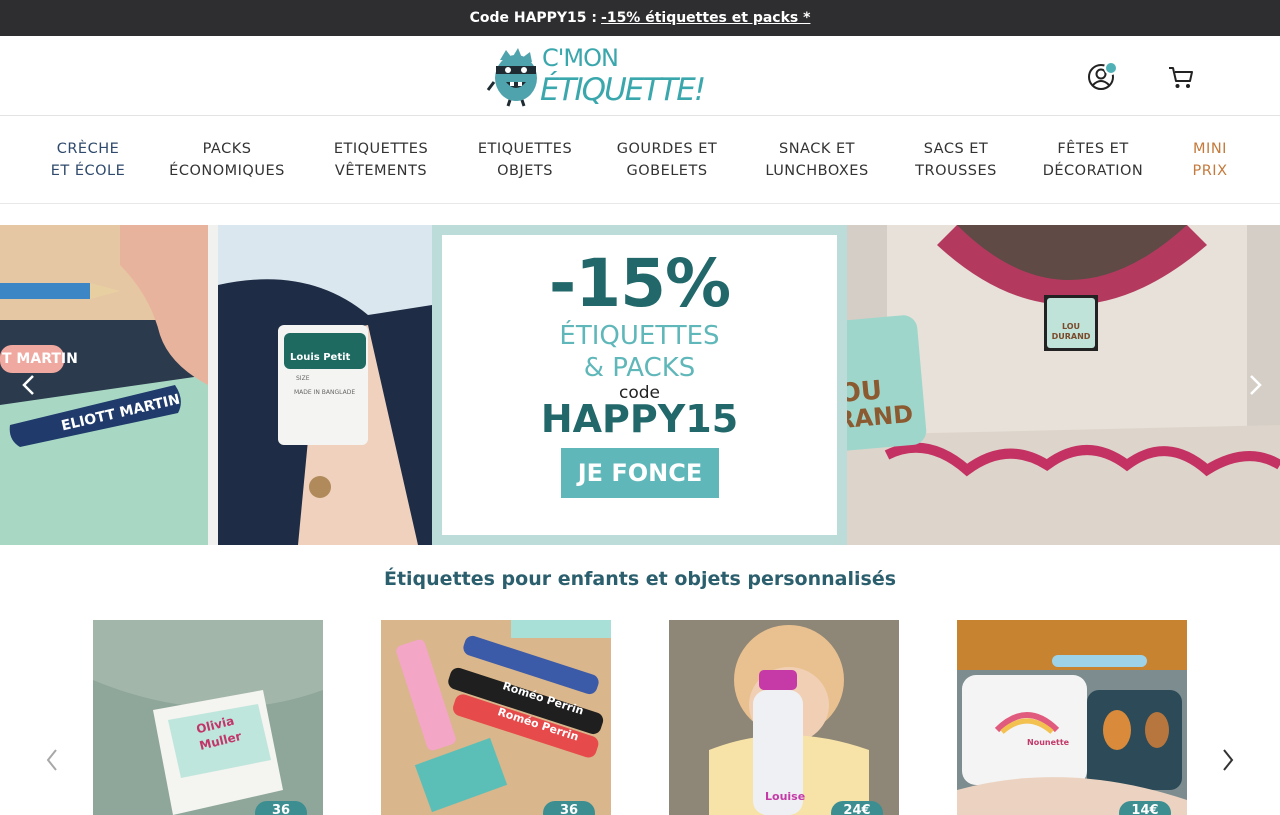 The height and width of the screenshot is (815, 1280). I want to click on nav-label: PRIX, so click(1210, 171).